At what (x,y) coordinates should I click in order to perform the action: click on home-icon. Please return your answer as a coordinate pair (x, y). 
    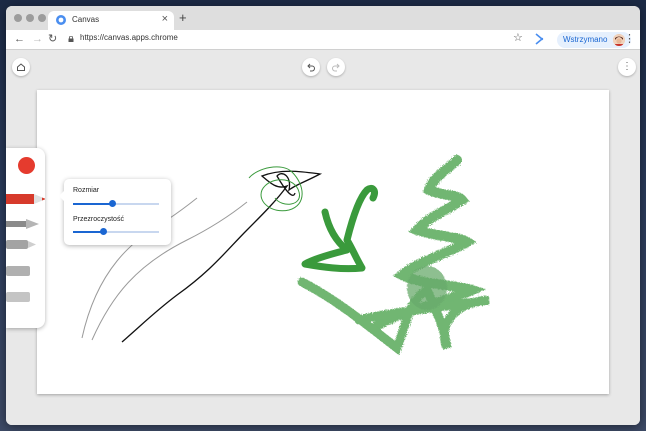
    Looking at the image, I should click on (21, 67).